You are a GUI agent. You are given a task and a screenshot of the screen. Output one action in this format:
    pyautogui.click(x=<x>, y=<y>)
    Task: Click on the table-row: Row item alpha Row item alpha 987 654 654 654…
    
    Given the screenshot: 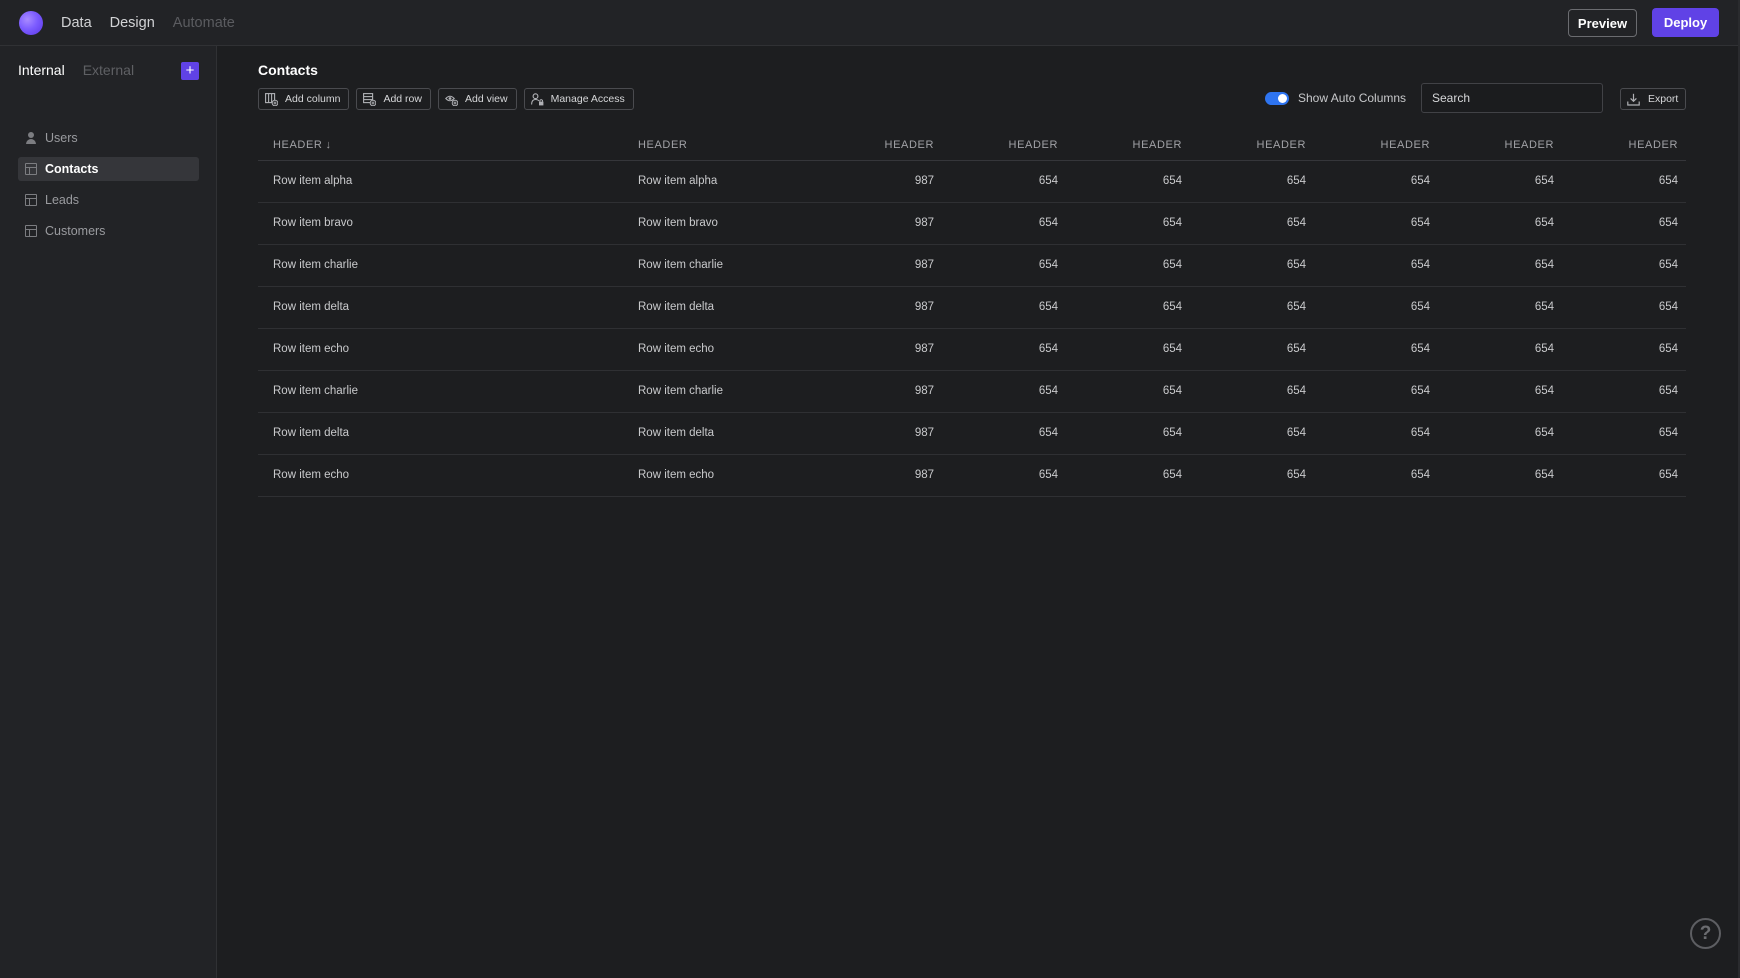 What is the action you would take?
    pyautogui.click(x=972, y=181)
    